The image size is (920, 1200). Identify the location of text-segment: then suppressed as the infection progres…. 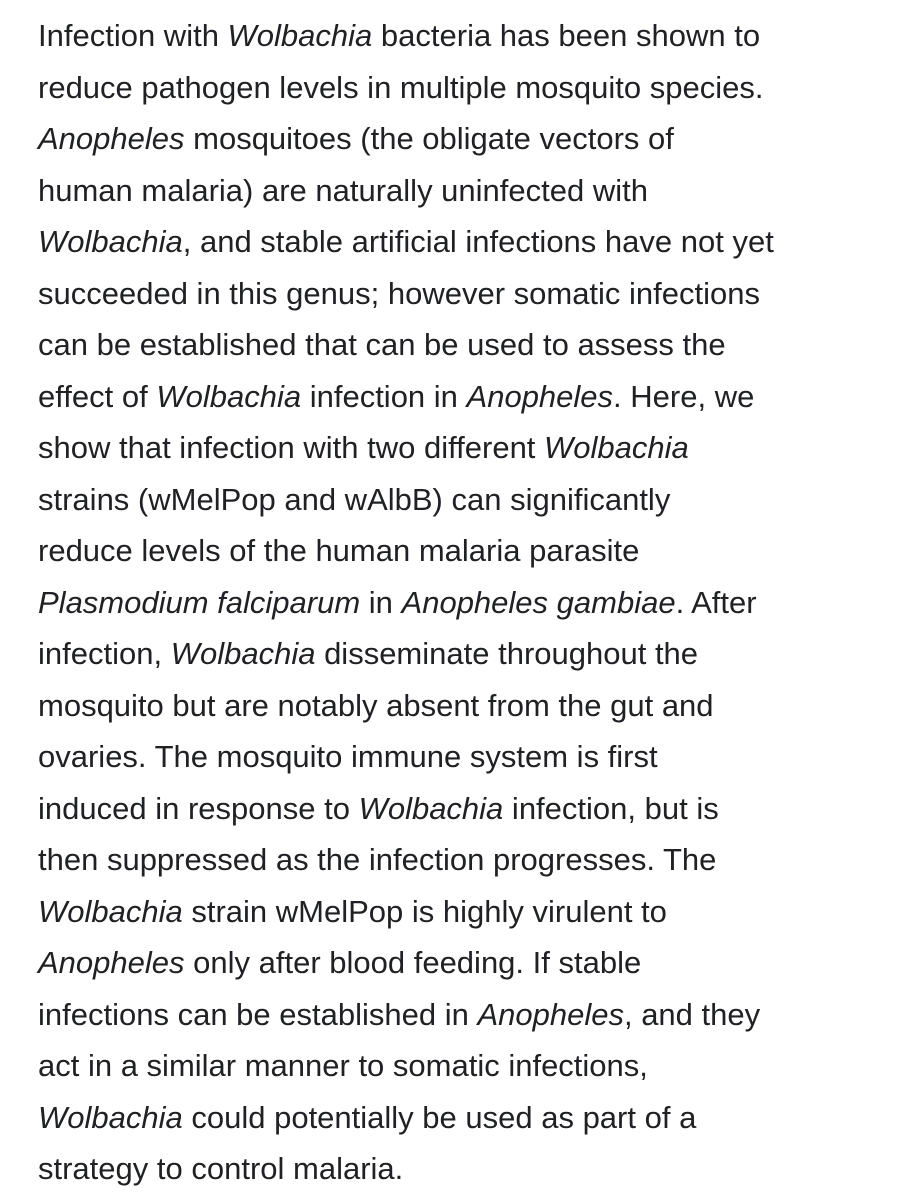
(377, 859).